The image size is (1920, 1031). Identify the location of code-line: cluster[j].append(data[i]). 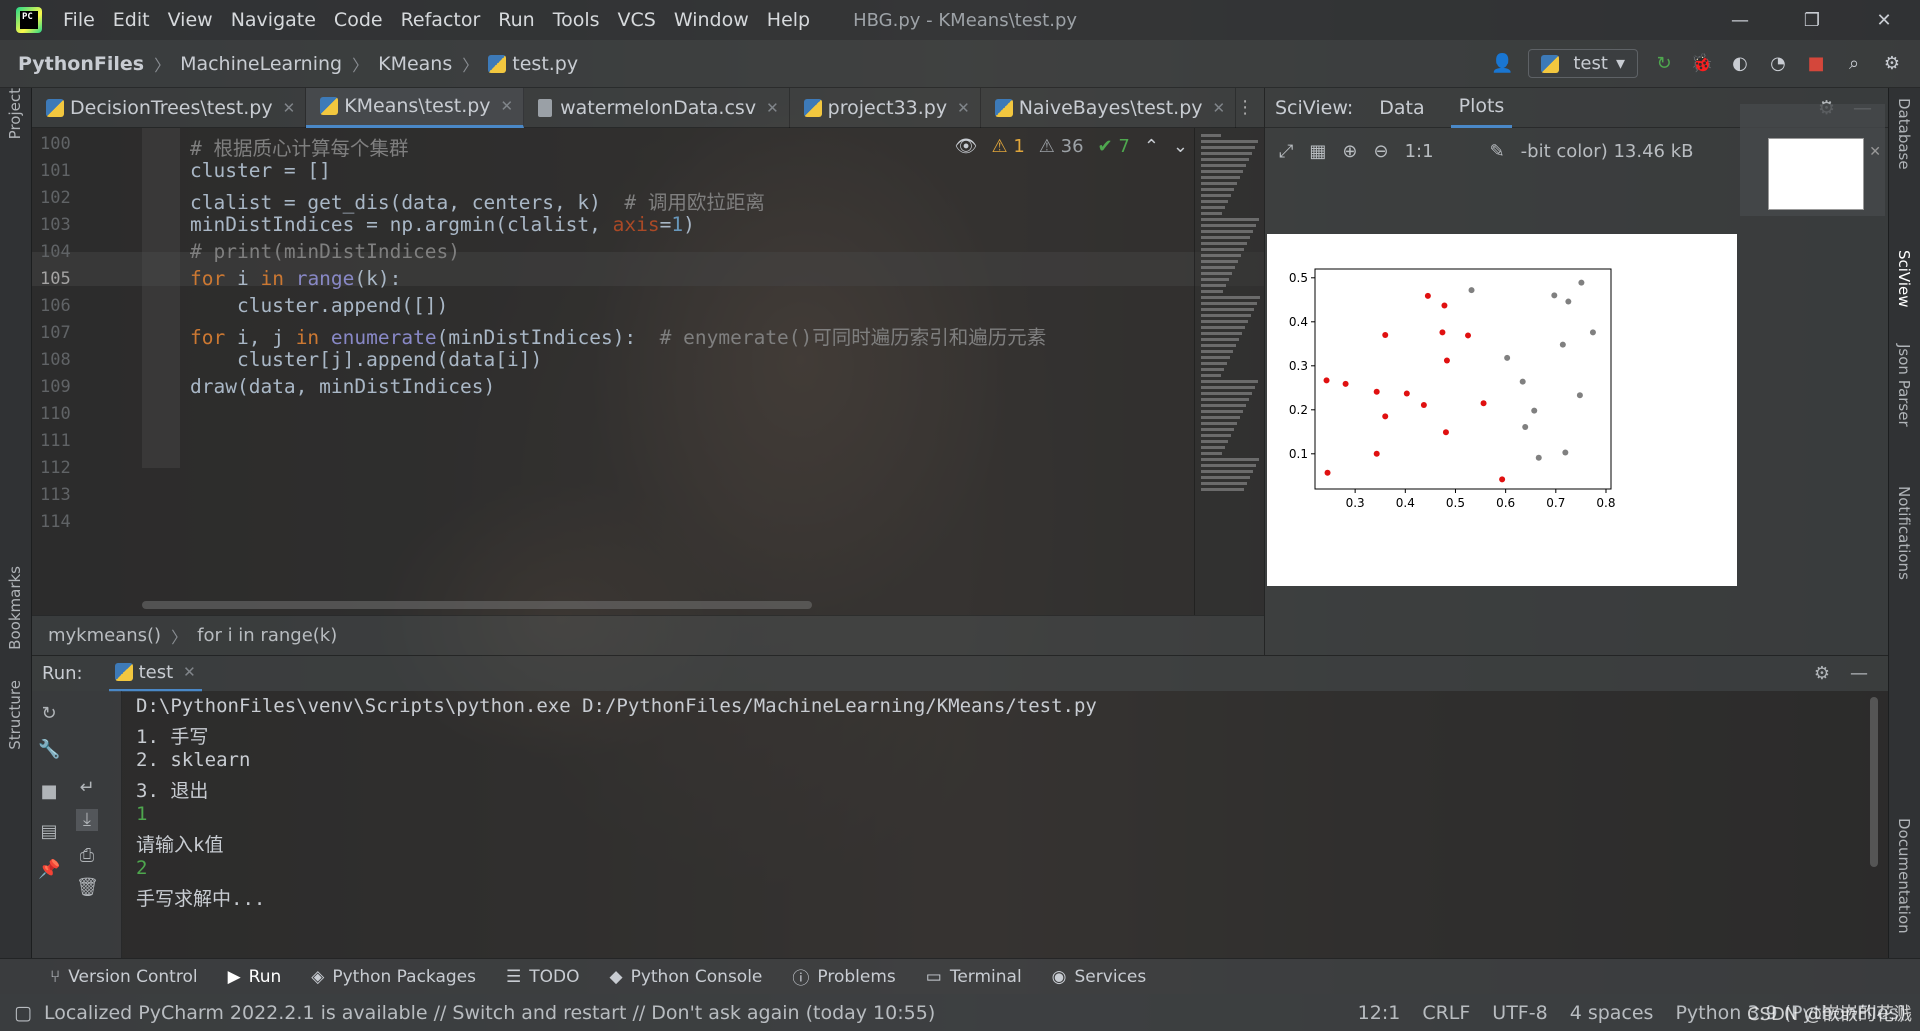
(366, 359).